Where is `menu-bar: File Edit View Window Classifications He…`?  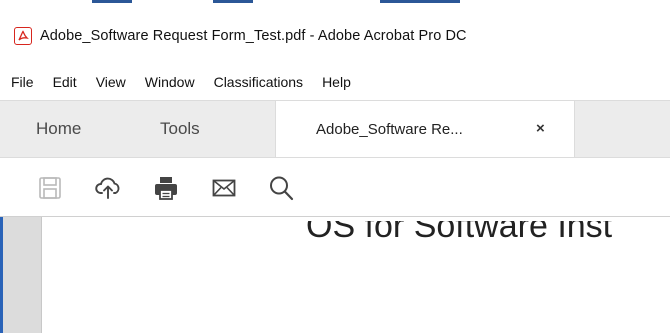 menu-bar: File Edit View Window Classifications He… is located at coordinates (335, 82).